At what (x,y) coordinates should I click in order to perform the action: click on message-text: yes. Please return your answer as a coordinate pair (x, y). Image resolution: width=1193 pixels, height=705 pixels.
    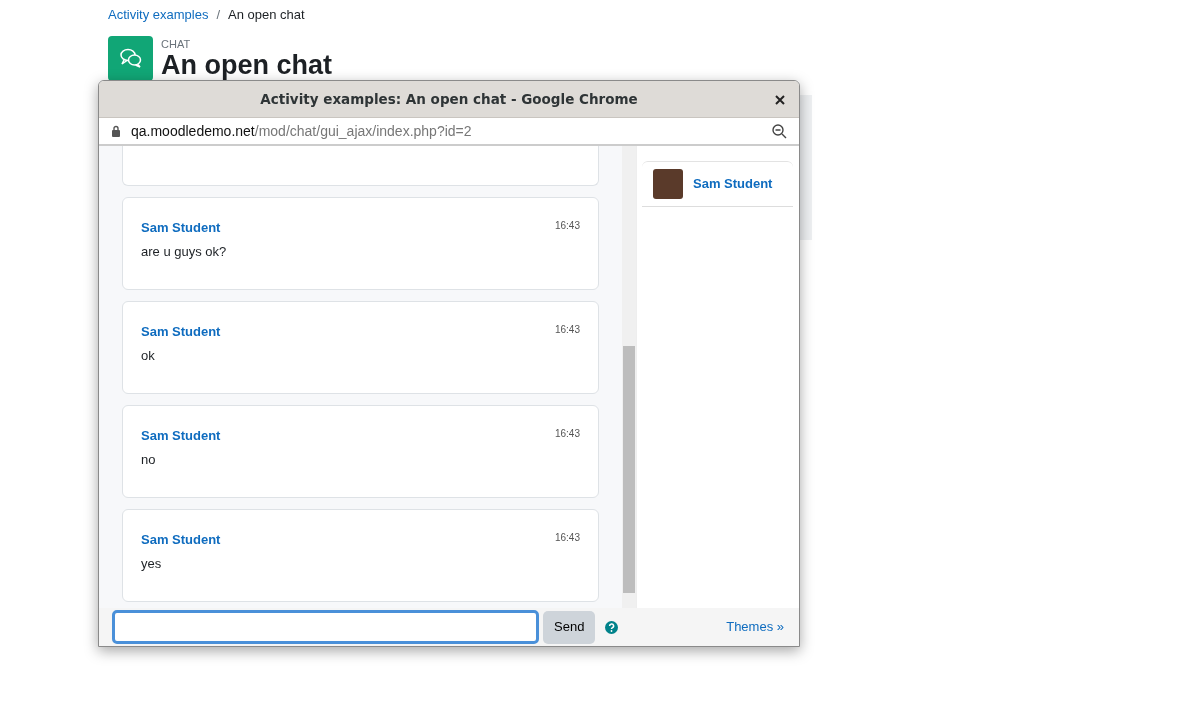
    Looking at the image, I should click on (152, 563).